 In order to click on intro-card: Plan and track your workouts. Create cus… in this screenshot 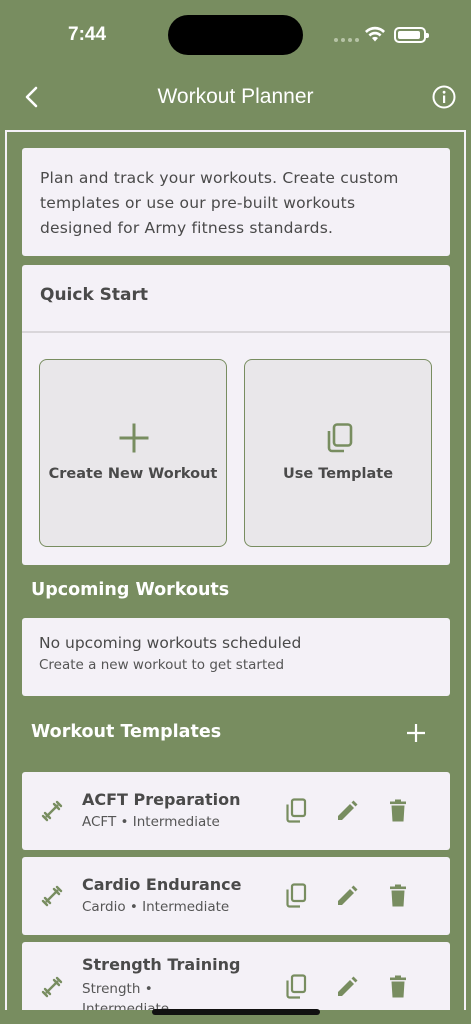, I will do `click(236, 202)`.